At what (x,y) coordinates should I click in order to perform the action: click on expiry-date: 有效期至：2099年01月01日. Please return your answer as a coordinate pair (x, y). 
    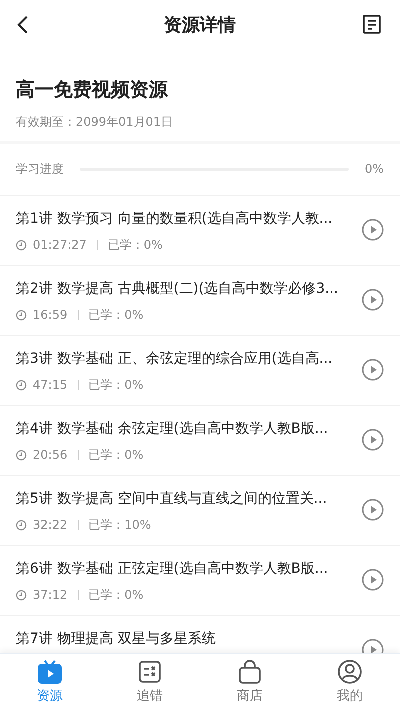
    Looking at the image, I should click on (95, 122).